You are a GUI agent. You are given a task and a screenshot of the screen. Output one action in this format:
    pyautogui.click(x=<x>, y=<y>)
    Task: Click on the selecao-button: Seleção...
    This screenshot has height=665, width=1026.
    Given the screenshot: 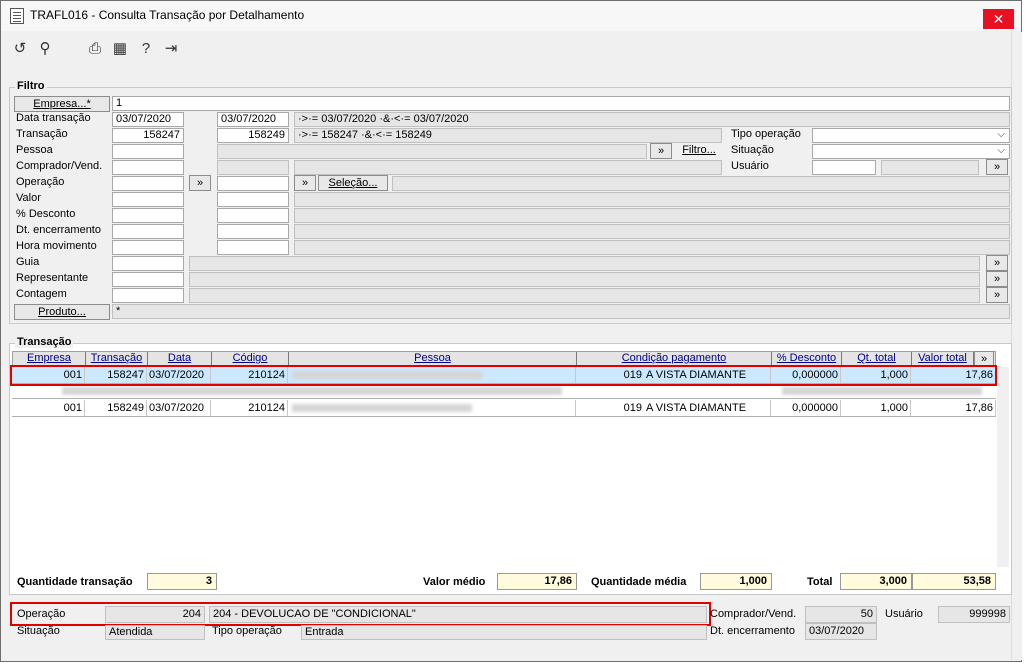 What is the action you would take?
    pyautogui.click(x=353, y=183)
    